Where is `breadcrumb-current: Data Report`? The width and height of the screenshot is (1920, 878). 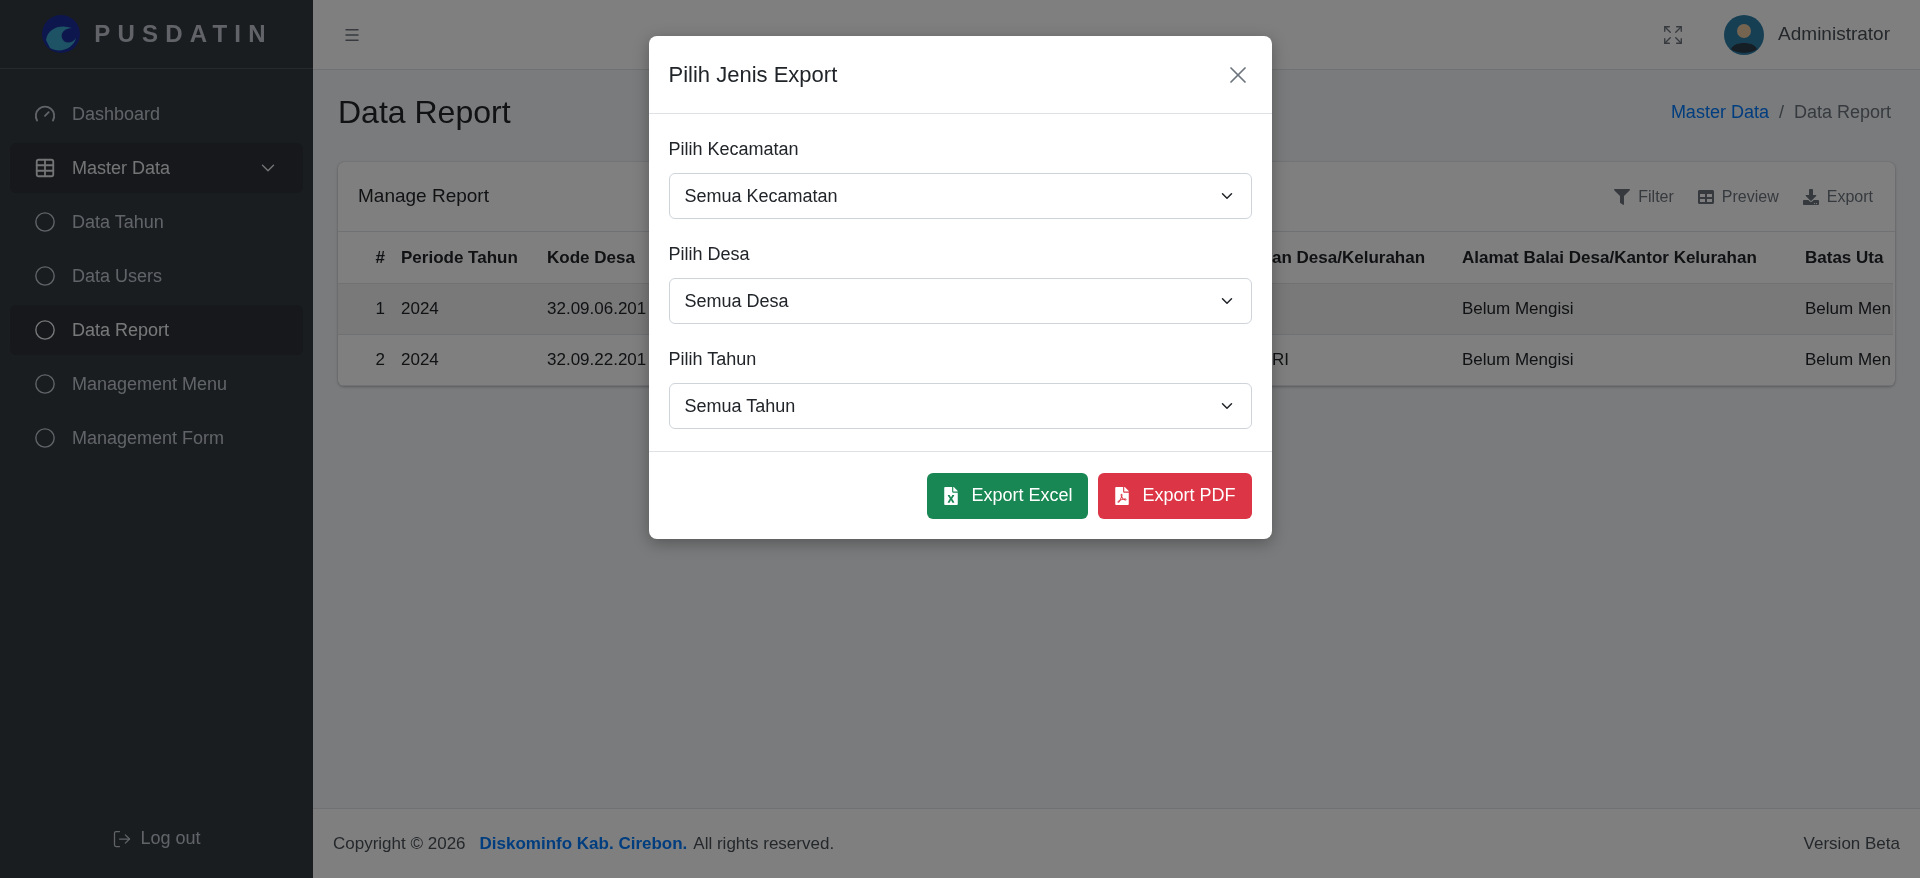 breadcrumb-current: Data Report is located at coordinates (1842, 112).